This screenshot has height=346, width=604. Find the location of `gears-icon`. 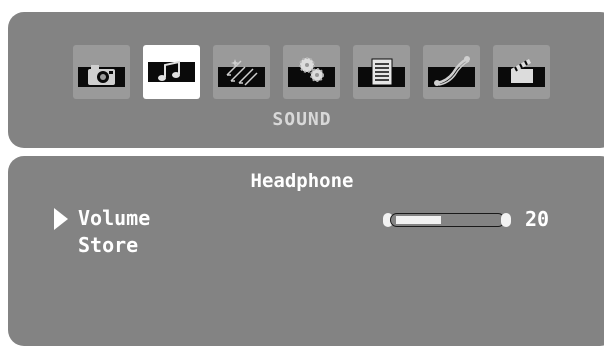

gears-icon is located at coordinates (311, 69).